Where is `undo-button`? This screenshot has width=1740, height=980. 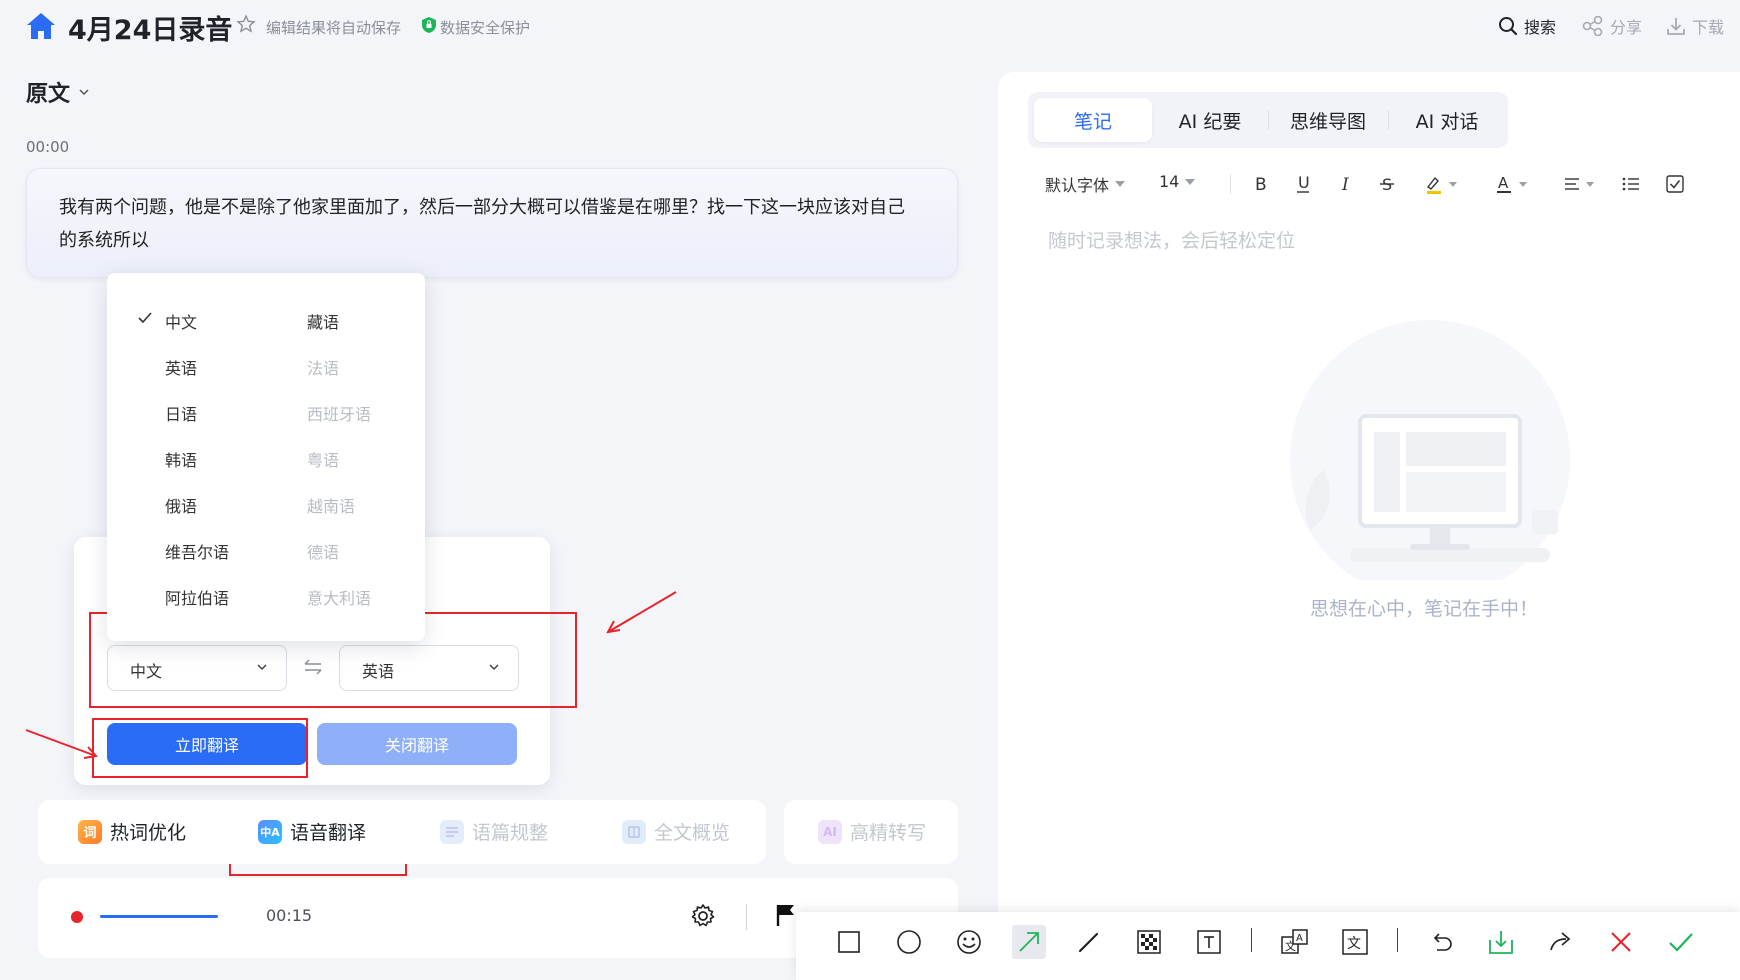
undo-button is located at coordinates (1441, 942).